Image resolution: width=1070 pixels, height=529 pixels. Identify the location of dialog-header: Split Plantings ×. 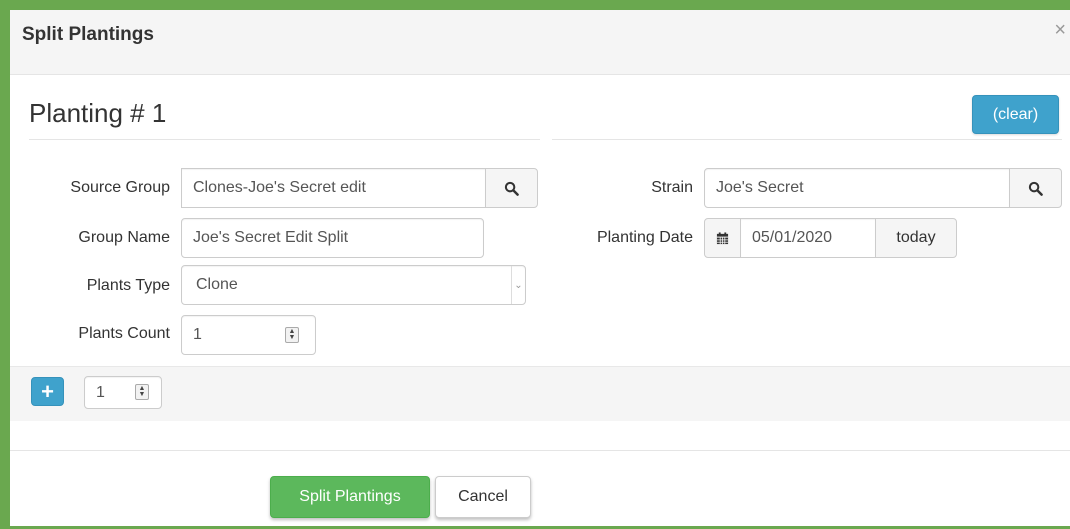
(540, 42).